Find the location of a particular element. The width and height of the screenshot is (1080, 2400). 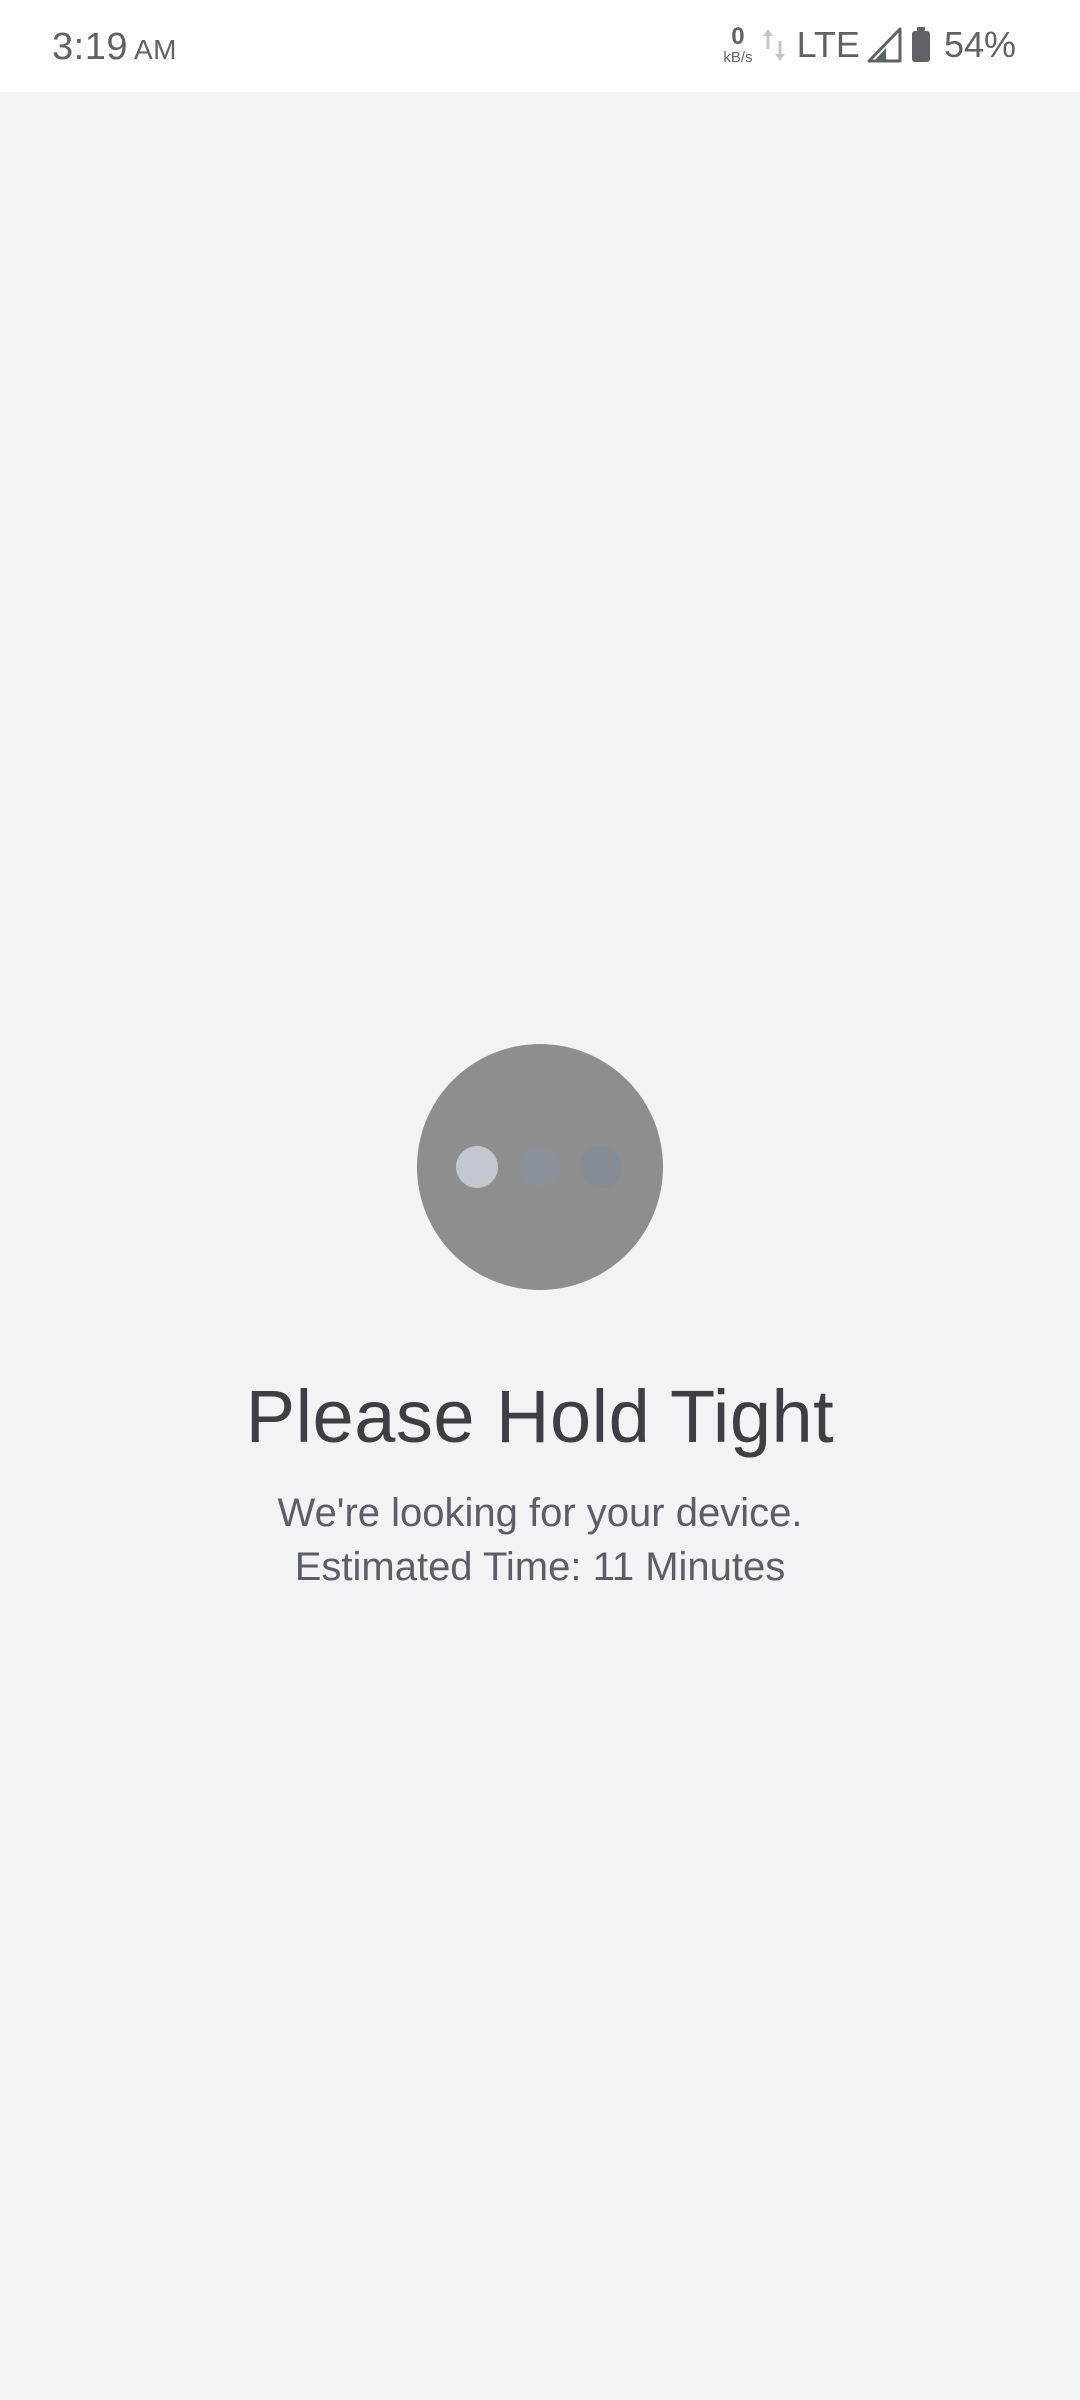

network-speed: 0 kB/s is located at coordinates (738, 44).